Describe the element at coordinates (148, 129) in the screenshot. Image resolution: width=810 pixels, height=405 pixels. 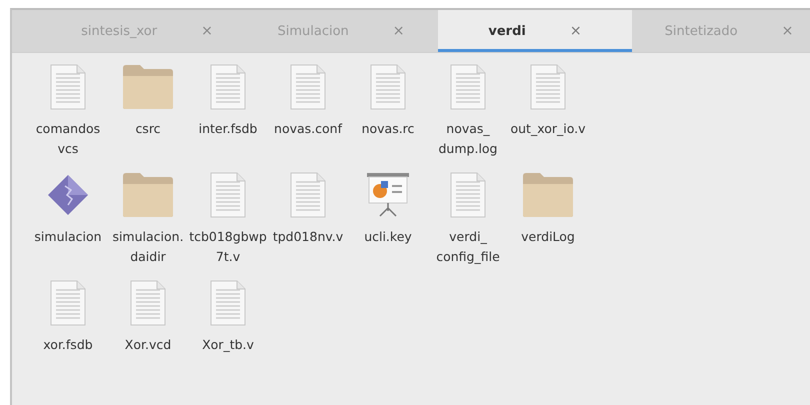
I see `file-name: csrc` at that location.